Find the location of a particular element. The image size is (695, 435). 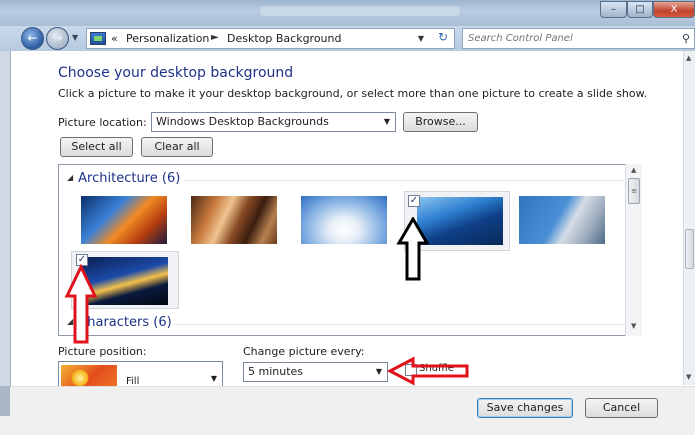

picture-position-label: Picture position: is located at coordinates (102, 351).